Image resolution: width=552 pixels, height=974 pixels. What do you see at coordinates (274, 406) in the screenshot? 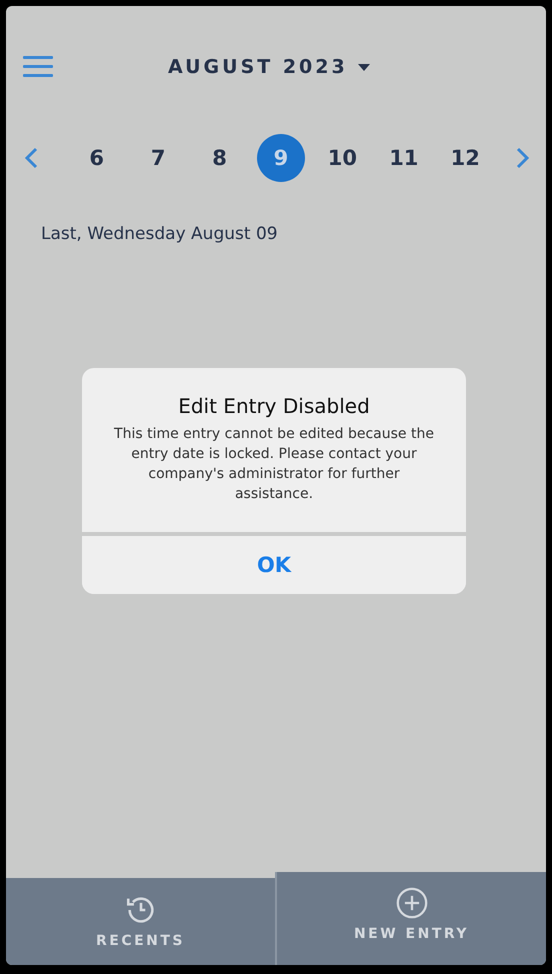
I see `dialog-title: Edit Entry Disabled` at bounding box center [274, 406].